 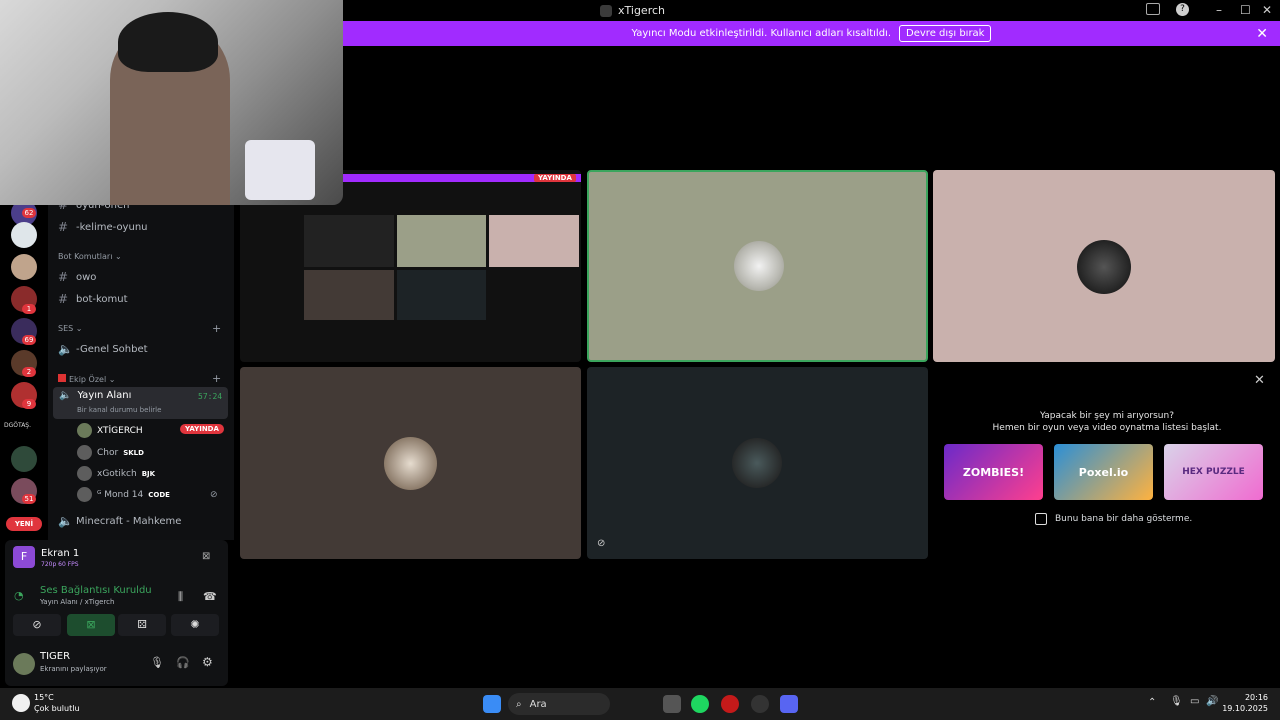 What do you see at coordinates (1212, 701) in the screenshot?
I see `volume-icon: 🔊` at bounding box center [1212, 701].